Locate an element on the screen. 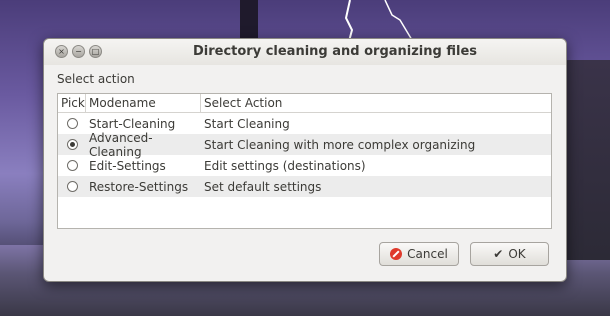  column-header-modename: Modename is located at coordinates (143, 103).